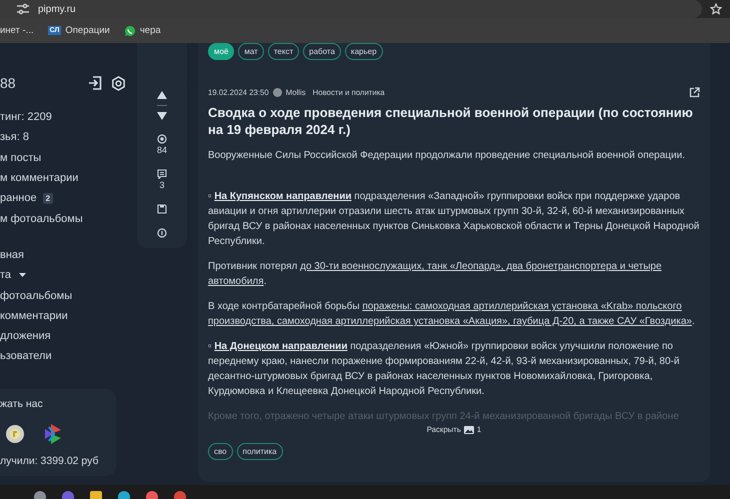 The image size is (730, 499). I want to click on direction-link: На Купянском направлении, so click(283, 196).